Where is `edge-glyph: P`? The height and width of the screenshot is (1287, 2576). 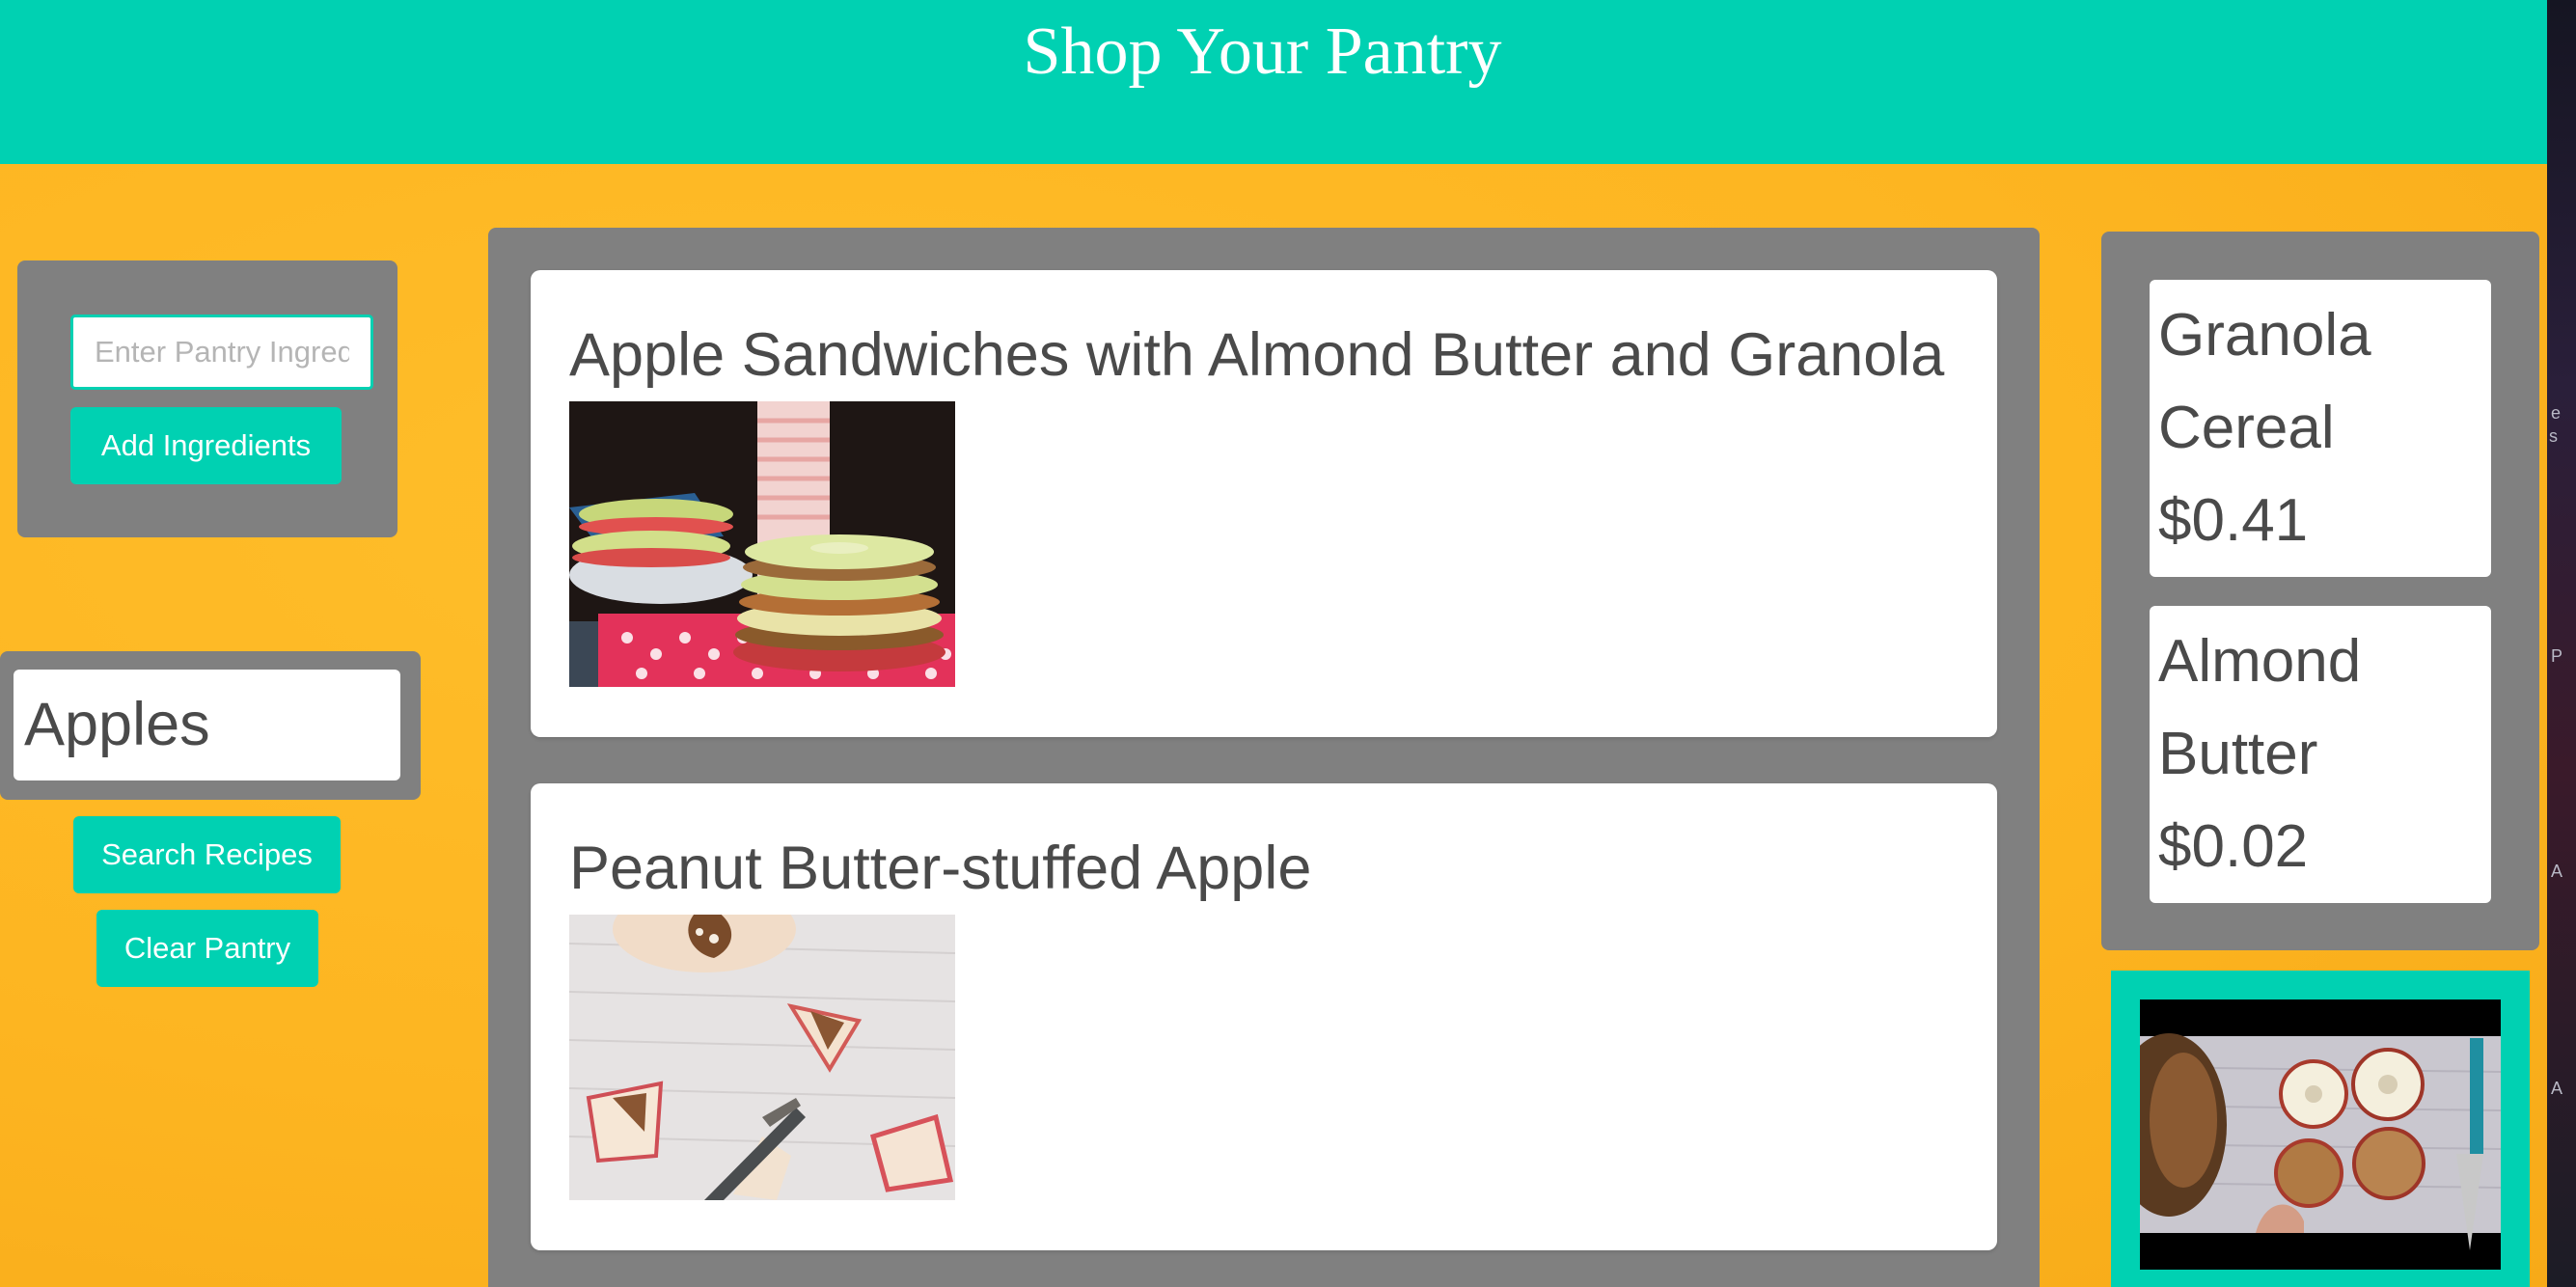
edge-glyph: P is located at coordinates (2557, 656).